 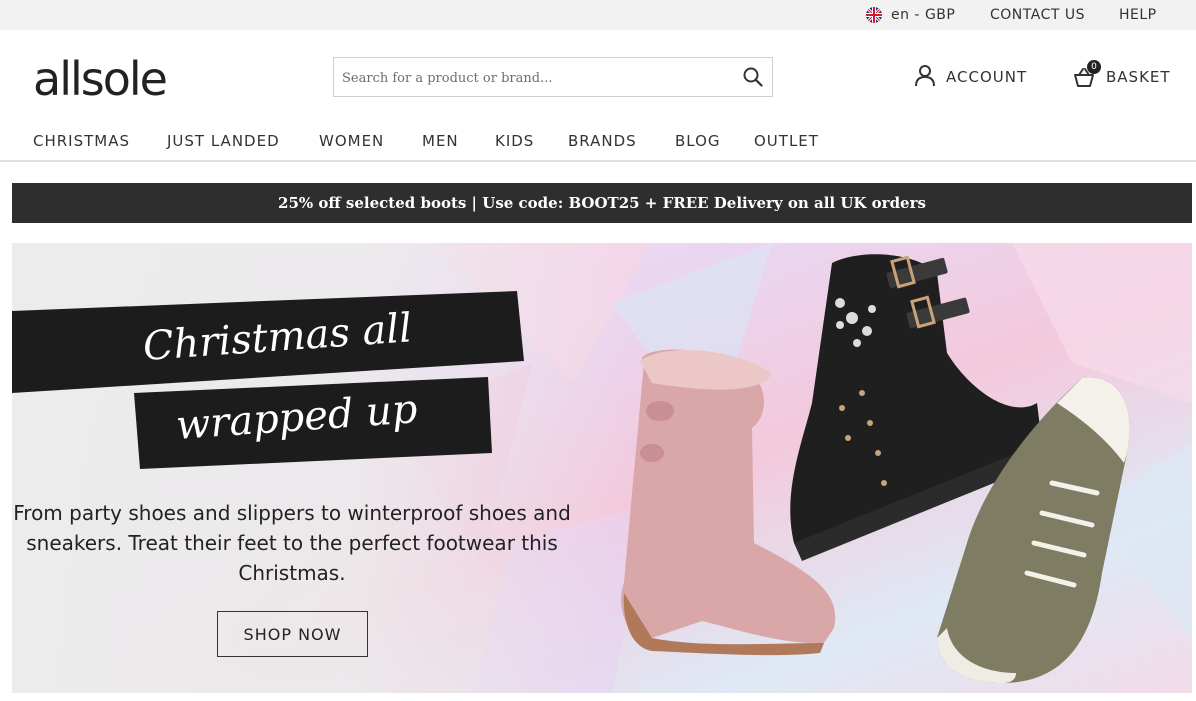 What do you see at coordinates (81, 141) in the screenshot?
I see `nav-item-christmas: CHRISTMAS` at bounding box center [81, 141].